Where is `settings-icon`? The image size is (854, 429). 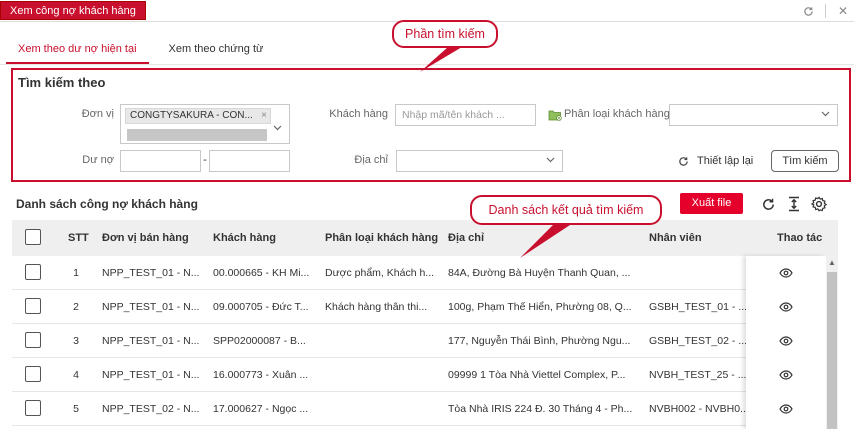
settings-icon is located at coordinates (819, 204).